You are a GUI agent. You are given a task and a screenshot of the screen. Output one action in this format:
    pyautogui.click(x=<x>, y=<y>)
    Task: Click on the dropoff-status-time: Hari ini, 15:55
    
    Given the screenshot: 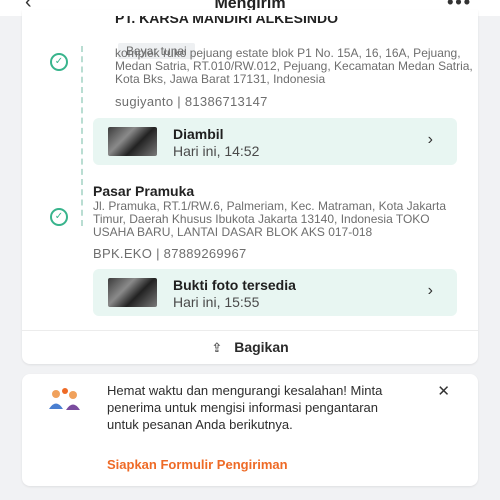 What is the action you would take?
    pyautogui.click(x=216, y=302)
    